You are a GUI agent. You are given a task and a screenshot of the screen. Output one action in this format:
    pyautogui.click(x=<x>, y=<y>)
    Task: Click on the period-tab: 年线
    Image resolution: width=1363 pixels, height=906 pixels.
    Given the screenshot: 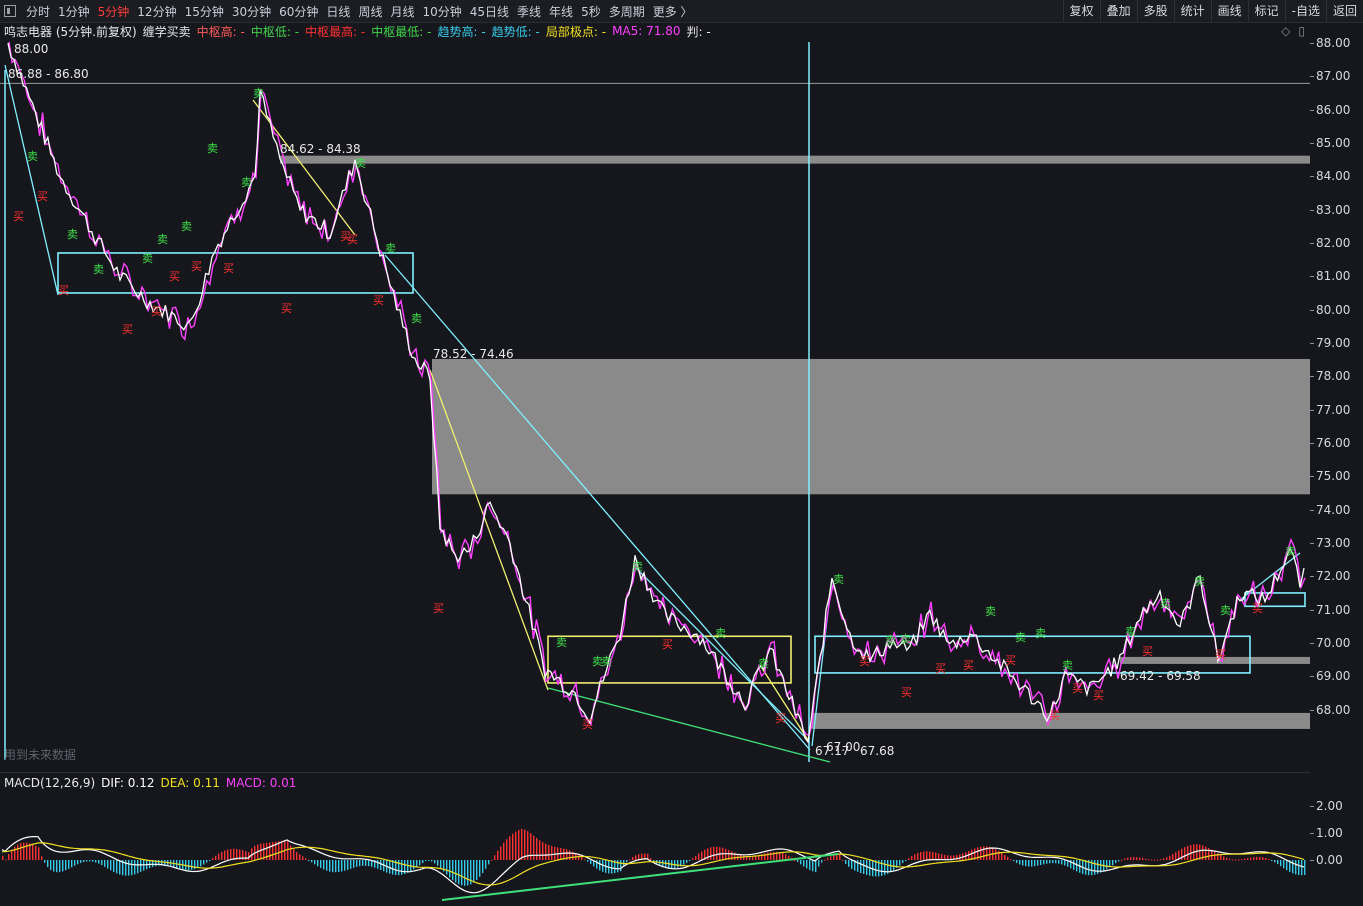 What is the action you would take?
    pyautogui.click(x=561, y=11)
    